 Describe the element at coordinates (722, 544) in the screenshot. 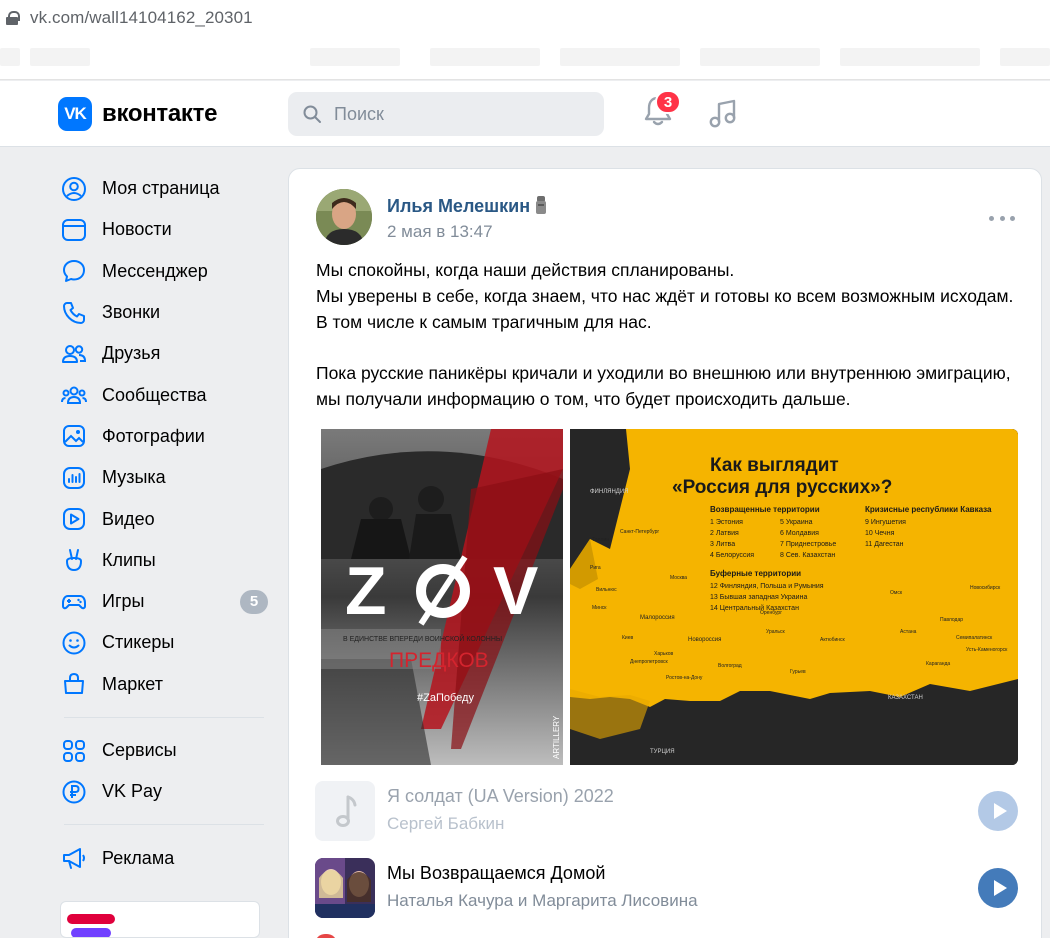

I see `legend-item: 3 Литва` at that location.